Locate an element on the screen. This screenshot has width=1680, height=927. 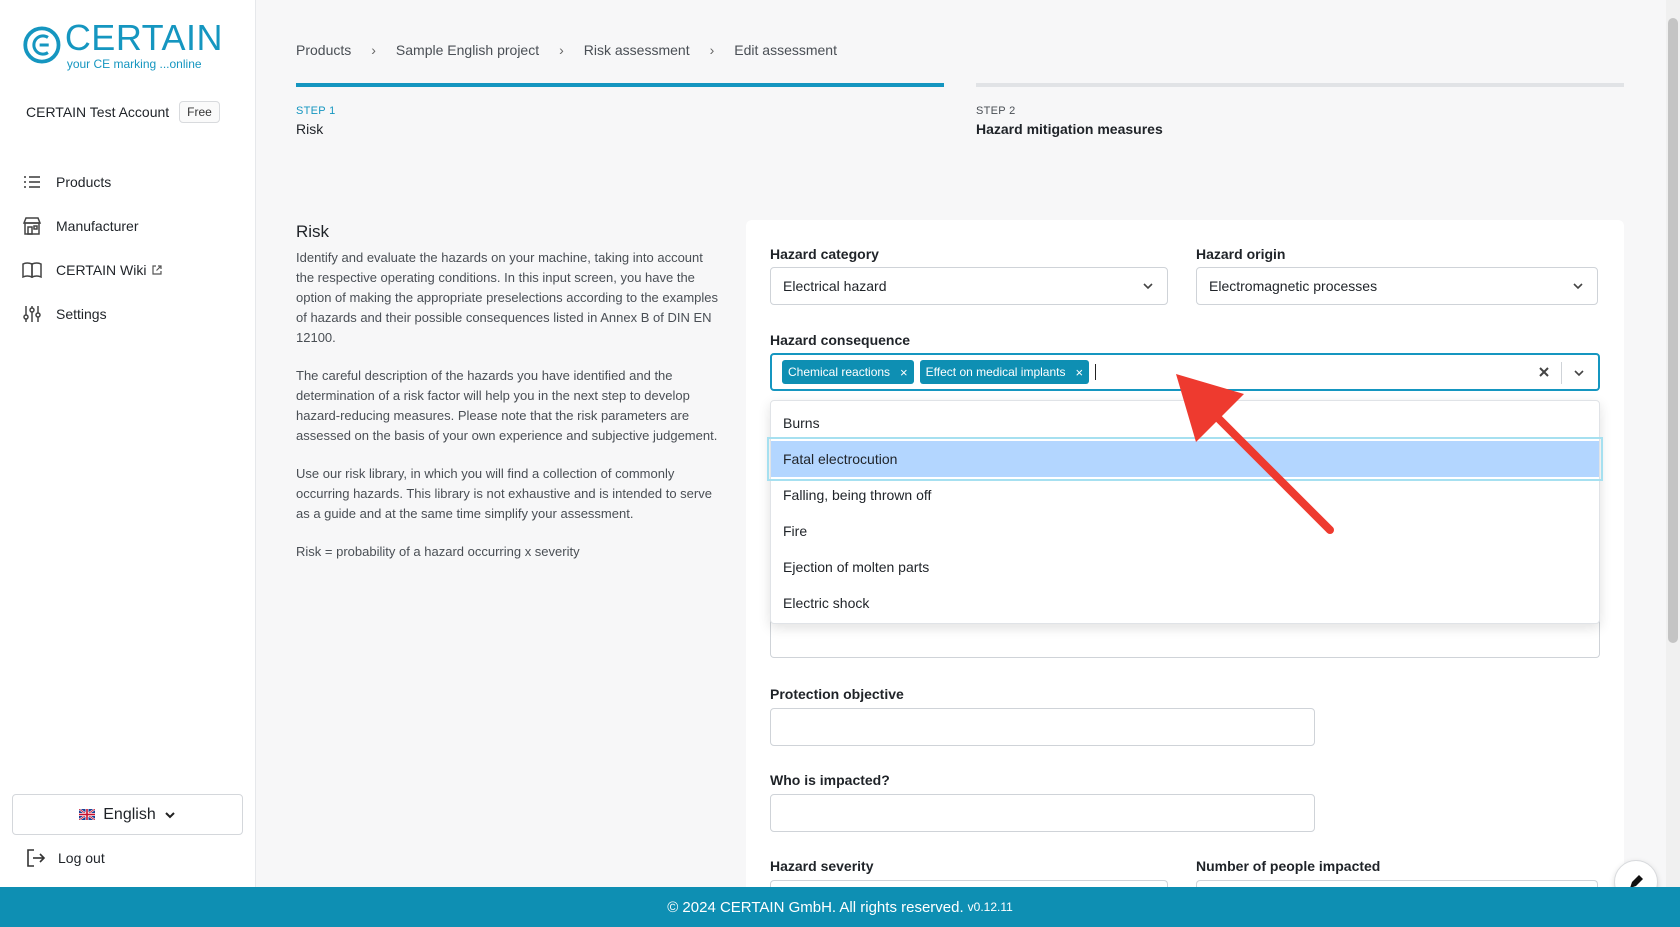
protection-objective-input is located at coordinates (1042, 727).